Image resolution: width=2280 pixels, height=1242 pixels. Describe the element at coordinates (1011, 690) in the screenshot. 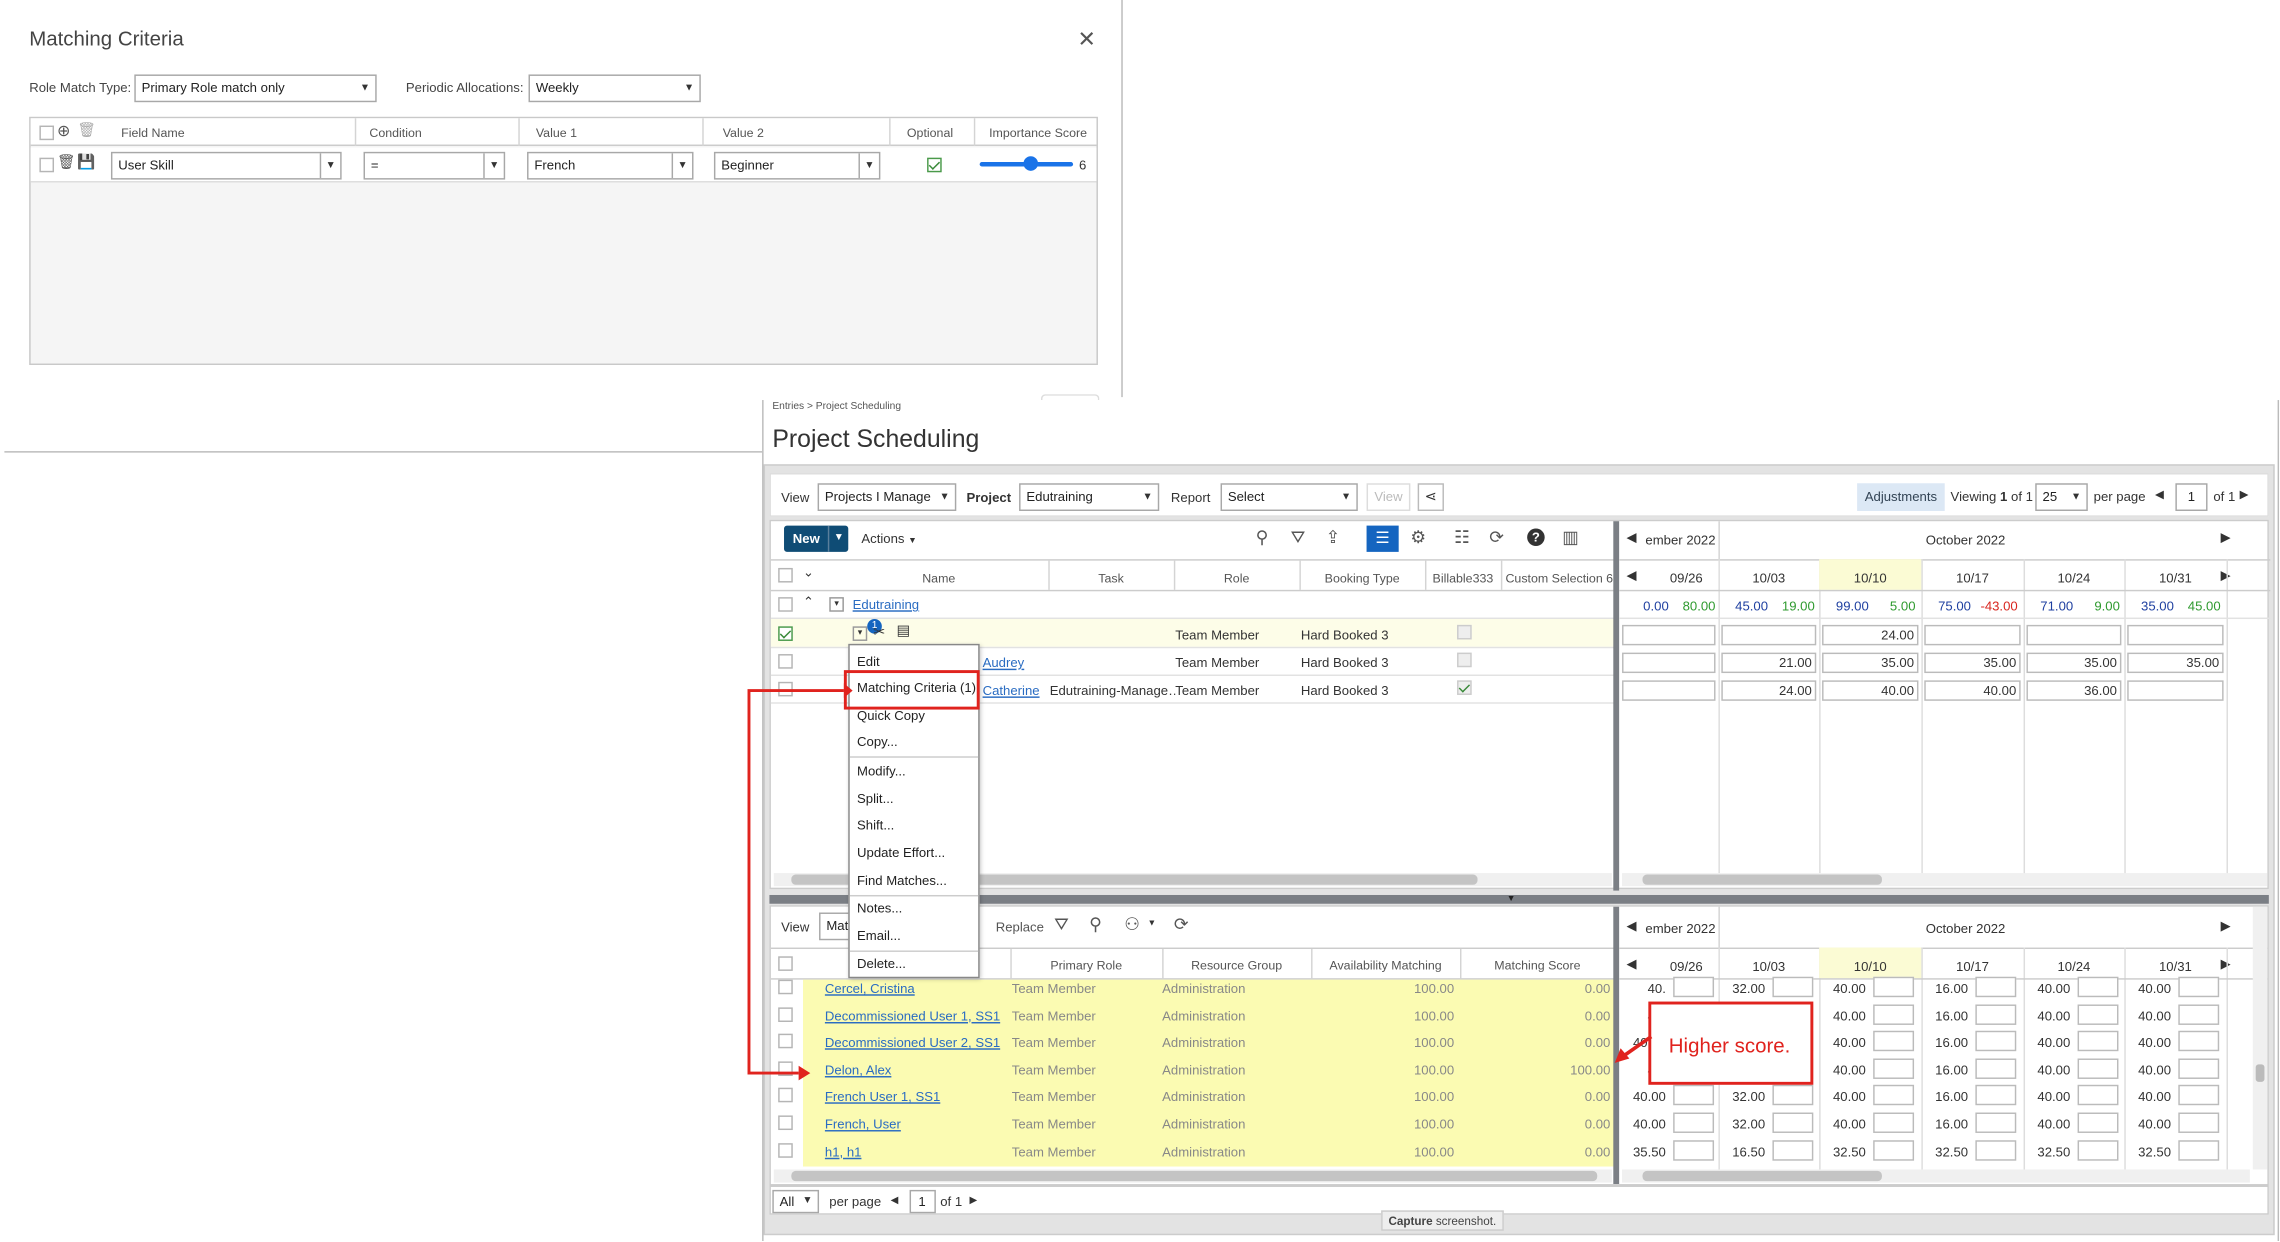

I see `row3-name: Catherine` at that location.